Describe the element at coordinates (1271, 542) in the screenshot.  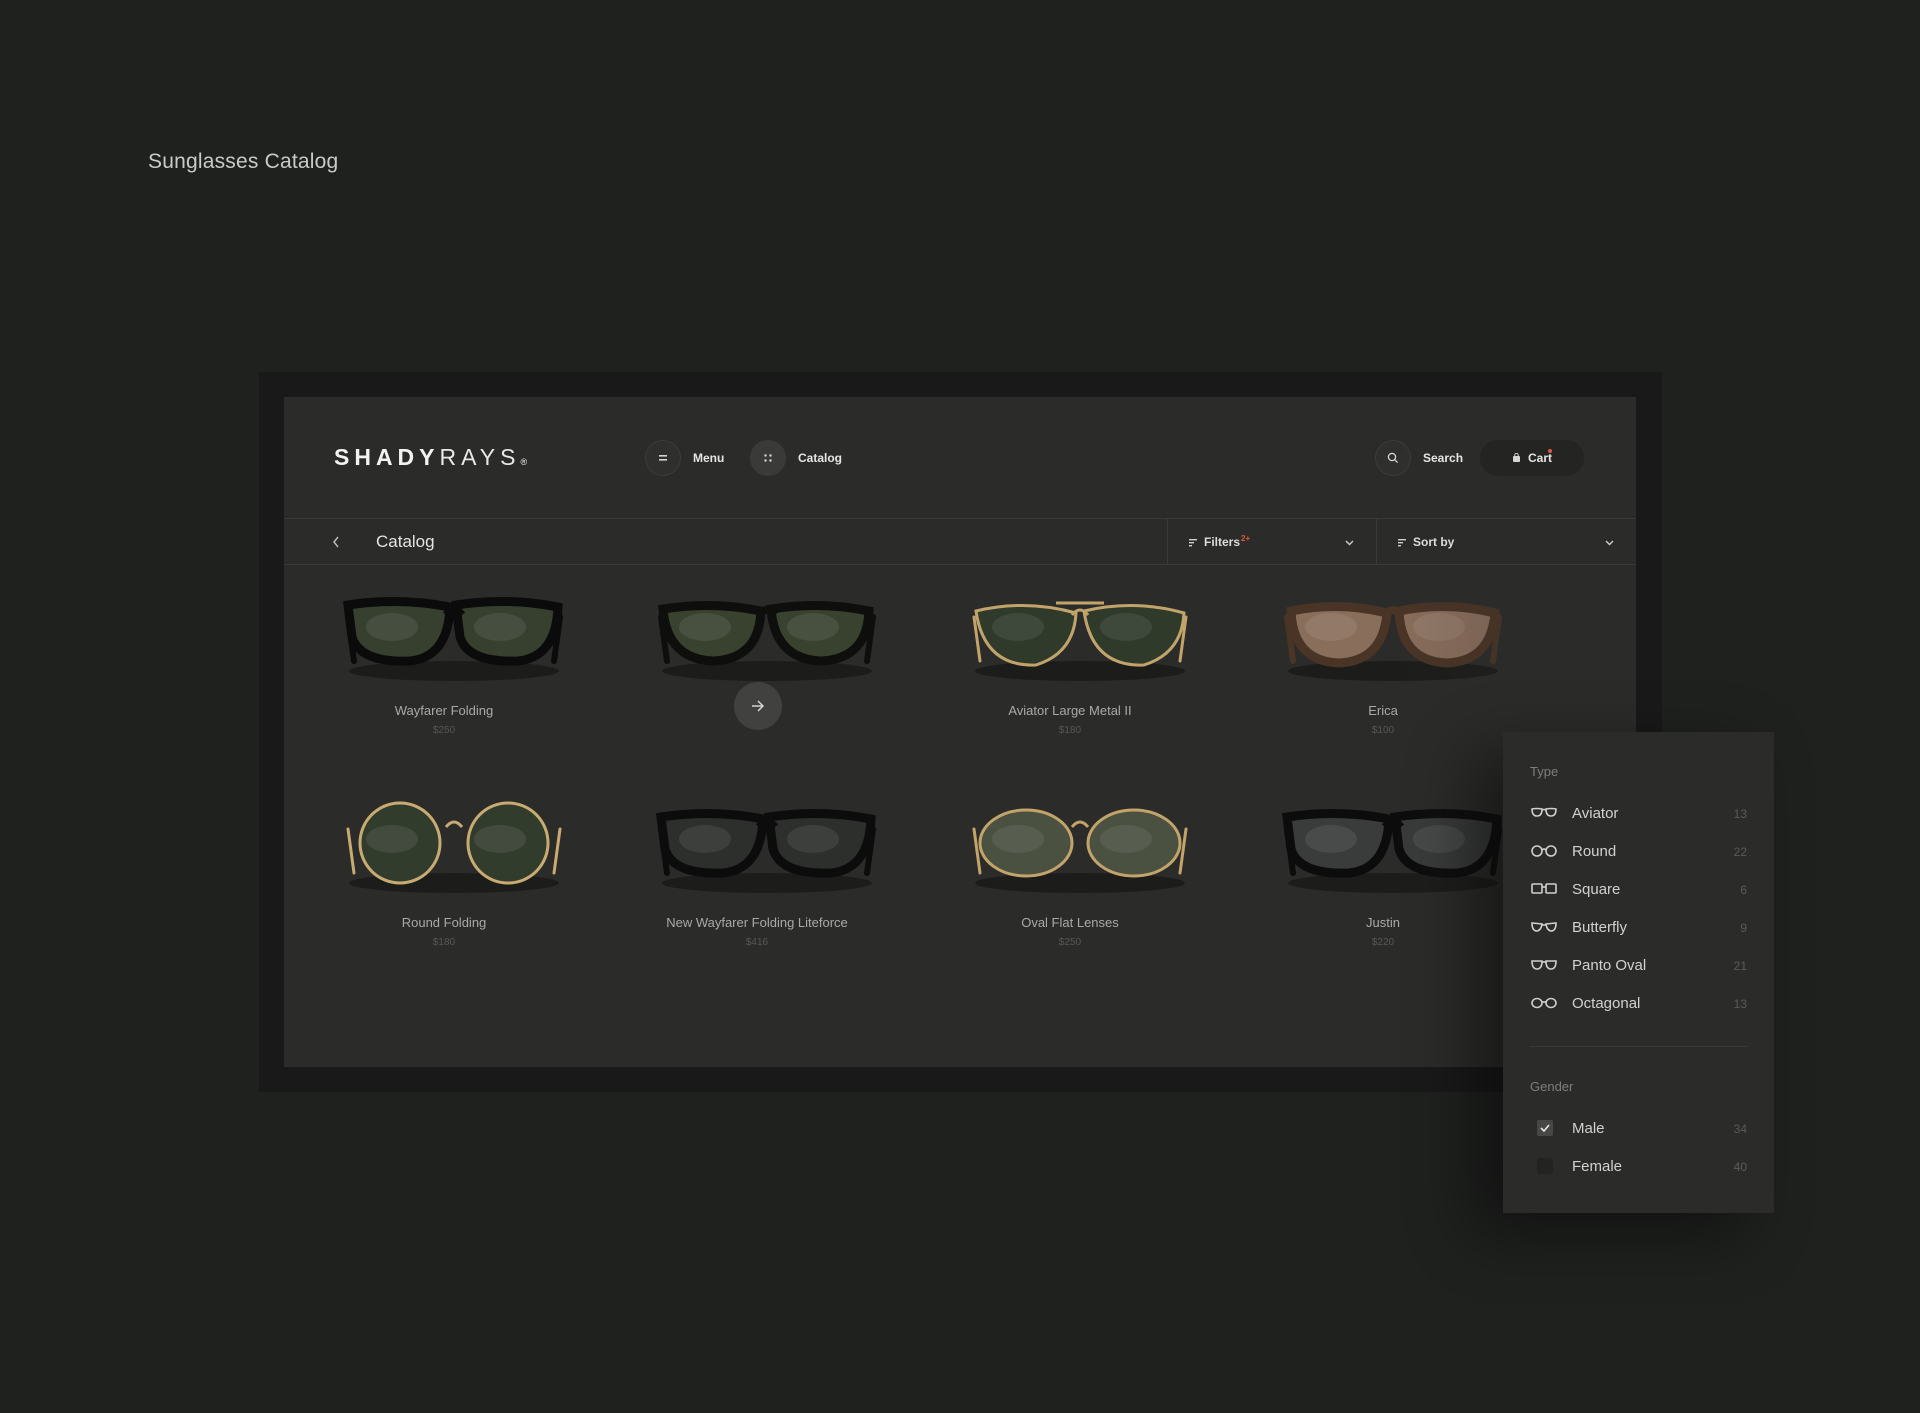
I see `filters-dropdown: Filters 2+` at that location.